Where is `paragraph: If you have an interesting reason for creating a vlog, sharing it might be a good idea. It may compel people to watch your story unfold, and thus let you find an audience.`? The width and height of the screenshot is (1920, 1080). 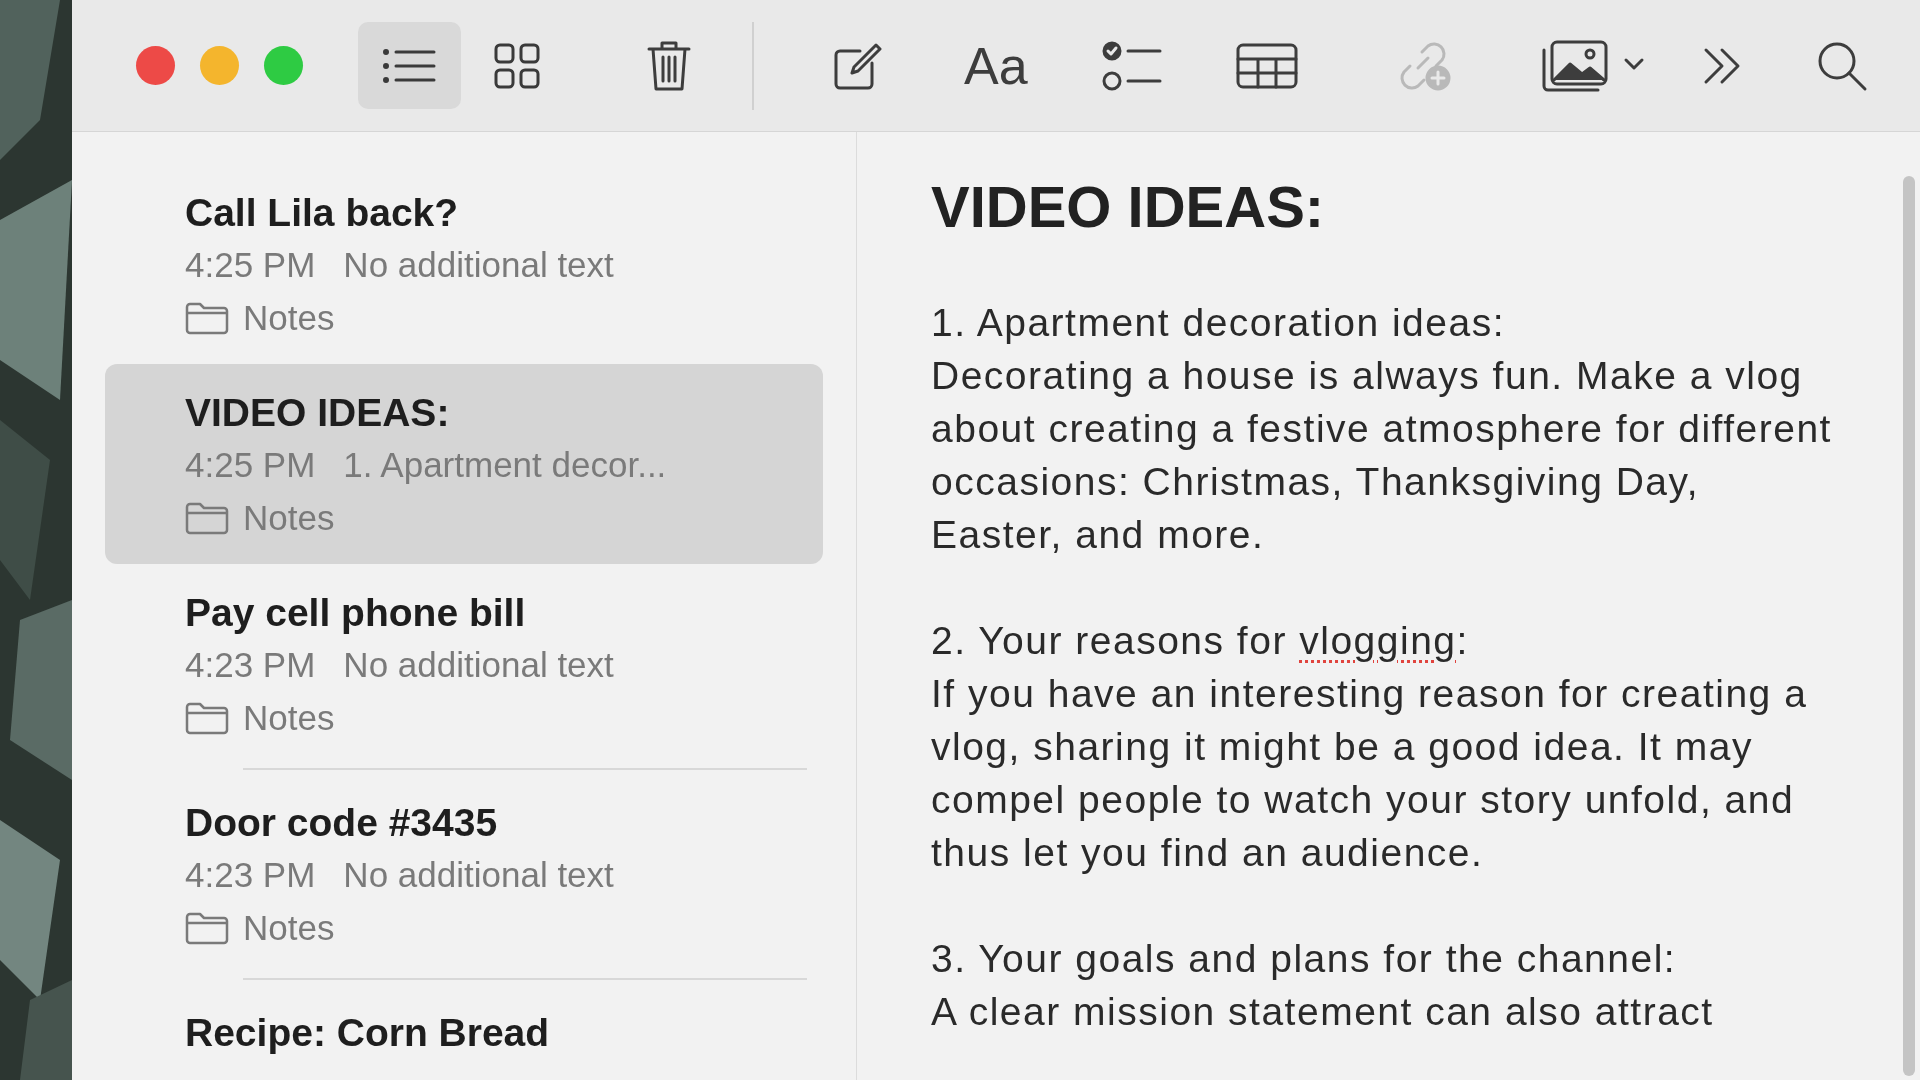 paragraph: If you have an interesting reason for creating a vlog, sharing it might be a good idea. It may compel people to watch your story unfold, and thus let you find an audience. is located at coordinates (1370, 773).